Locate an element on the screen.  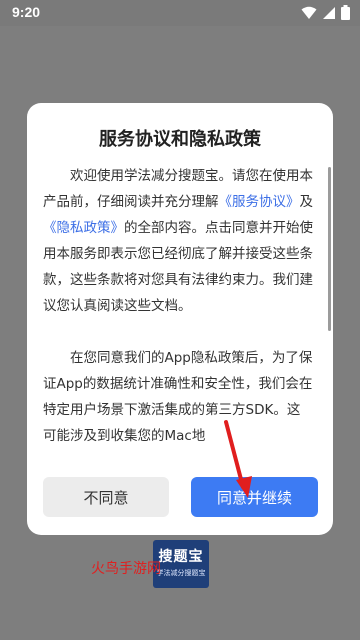
watermark: 火鸟手游网 is located at coordinates (126, 569).